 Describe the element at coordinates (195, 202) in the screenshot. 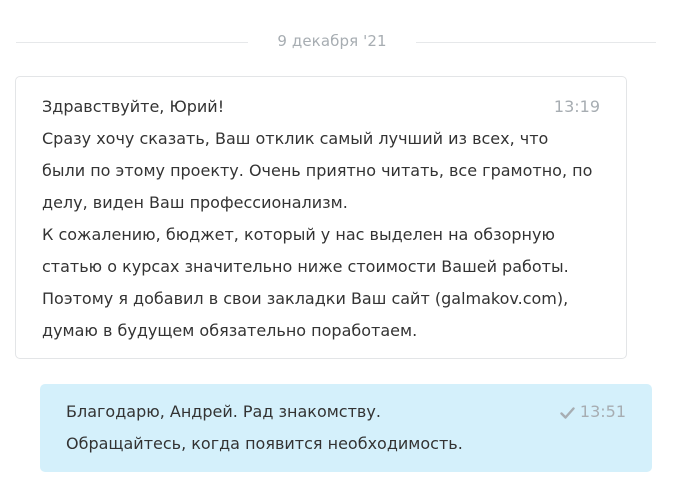

I see `message-text-line: делу, виден Ваш профессионализм.` at that location.